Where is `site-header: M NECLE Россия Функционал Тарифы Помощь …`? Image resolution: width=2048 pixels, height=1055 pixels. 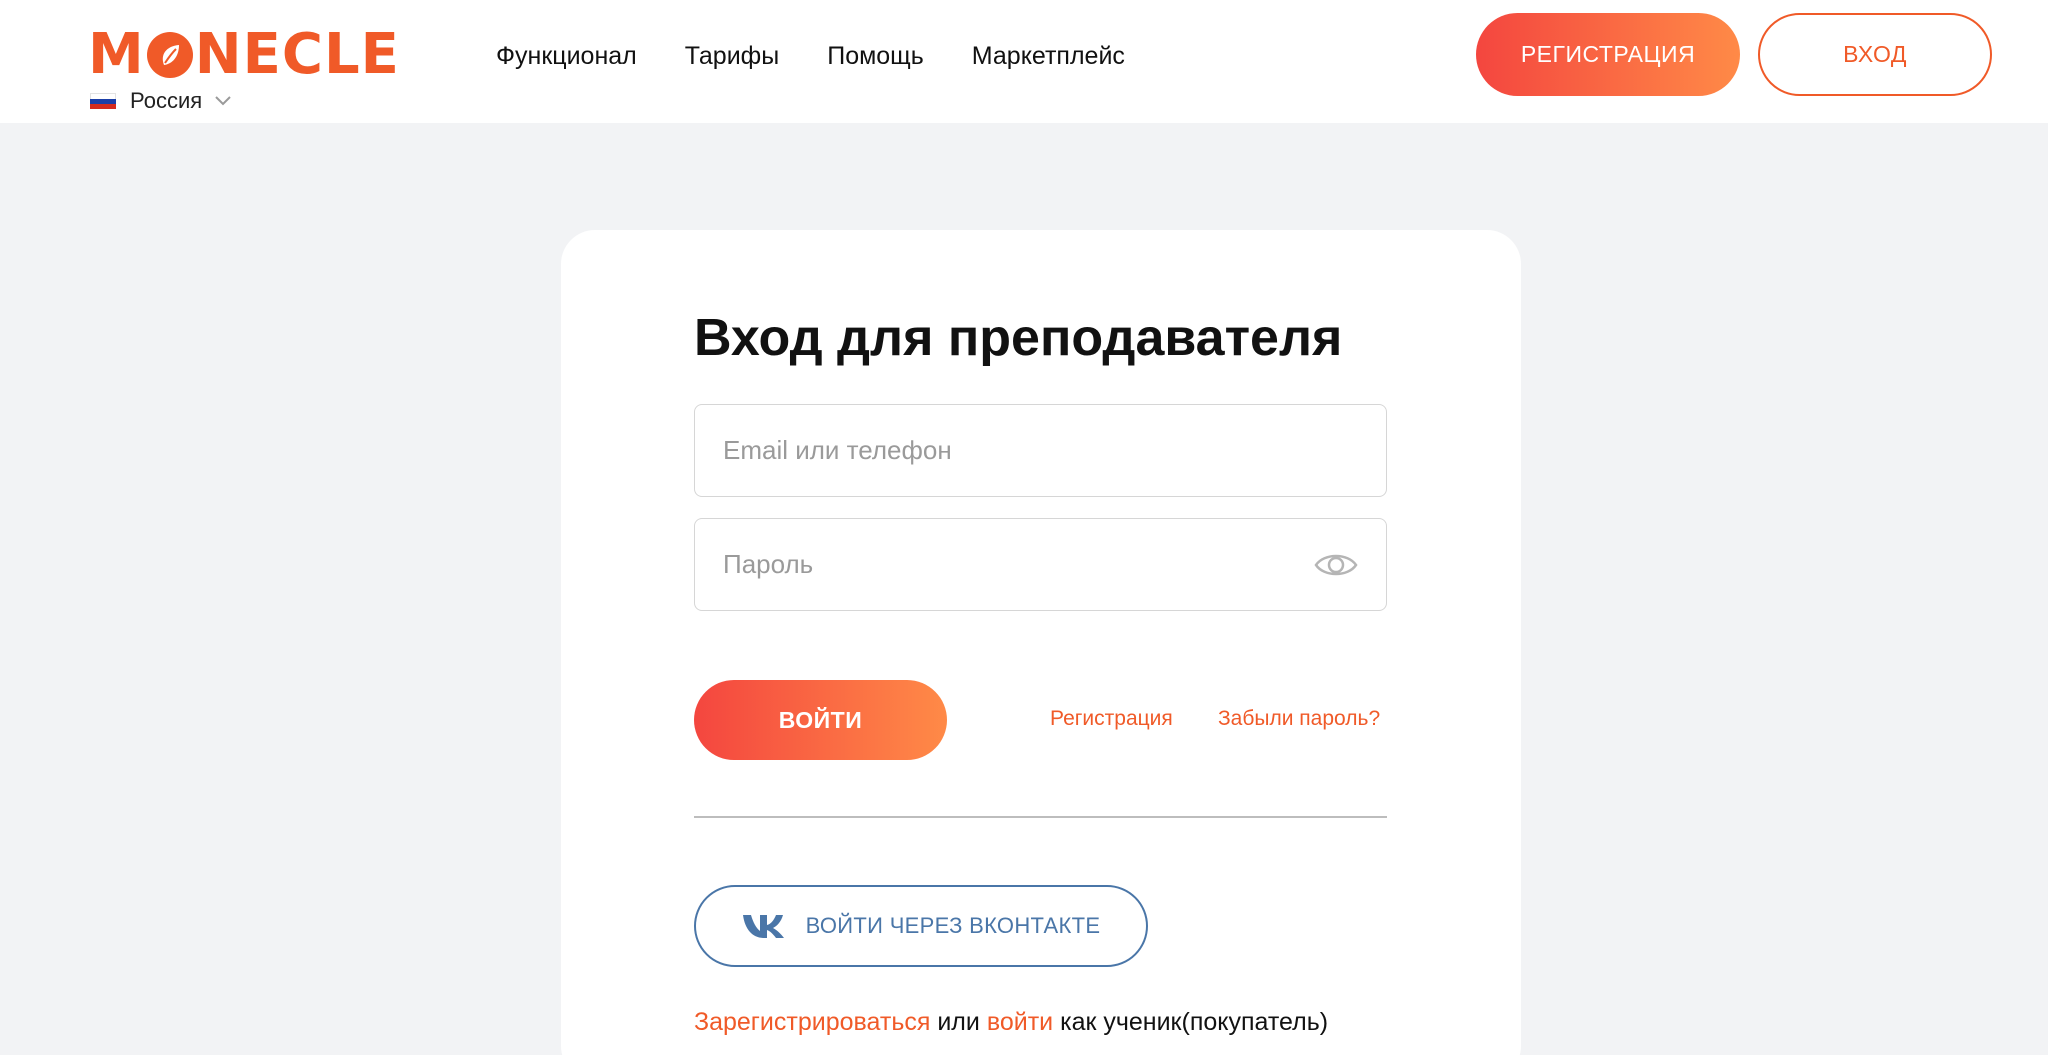
site-header: M NECLE Россия Функционал Тарифы Помощь … is located at coordinates (1024, 61).